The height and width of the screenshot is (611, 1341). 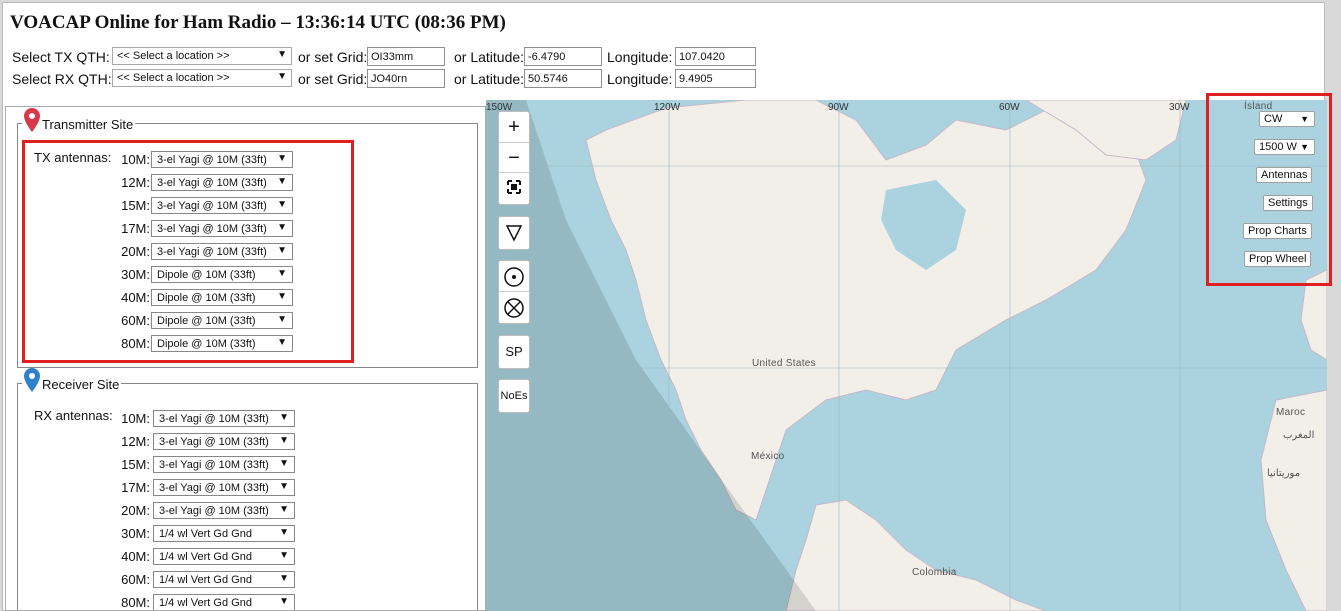 What do you see at coordinates (514, 127) in the screenshot?
I see `zoom-in-button: +` at bounding box center [514, 127].